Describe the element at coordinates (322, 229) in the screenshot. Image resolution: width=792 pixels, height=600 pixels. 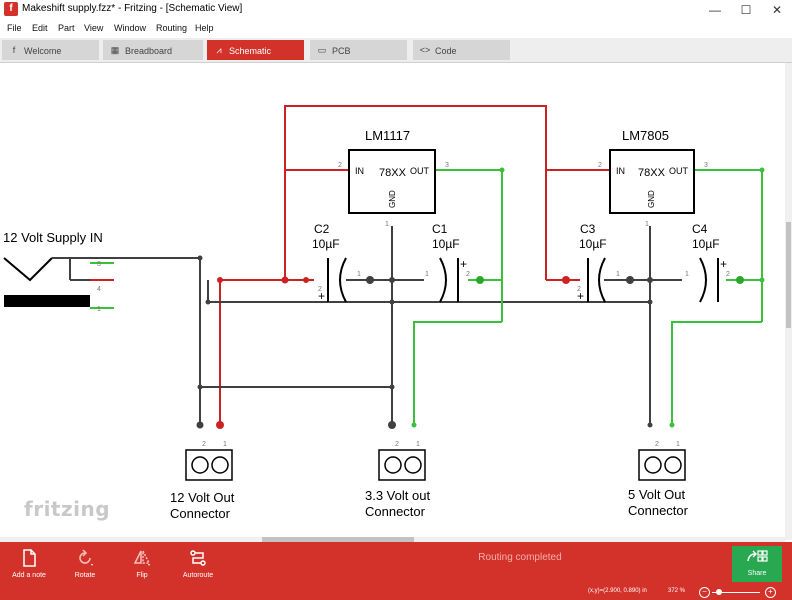
I see `capacitor-name: C2` at that location.